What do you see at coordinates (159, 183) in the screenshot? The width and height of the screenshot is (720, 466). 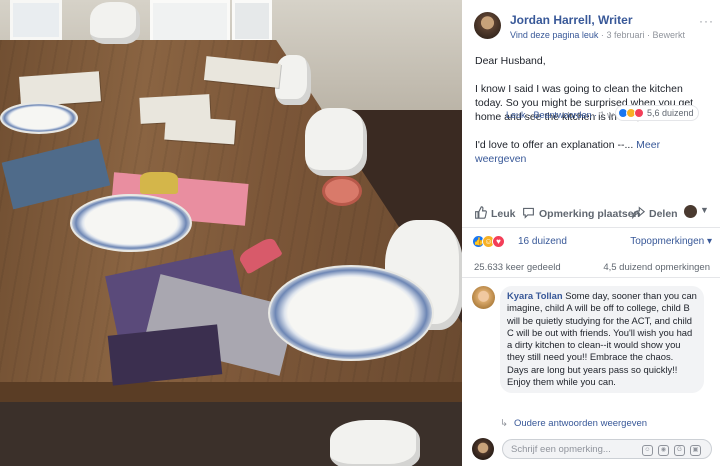 I see `photo-cup` at bounding box center [159, 183].